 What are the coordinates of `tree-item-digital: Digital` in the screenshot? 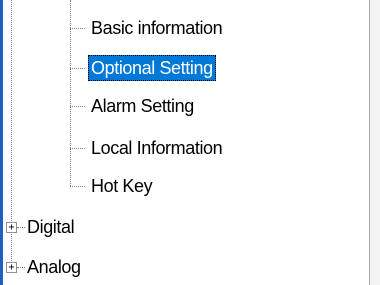 It's located at (50, 227).